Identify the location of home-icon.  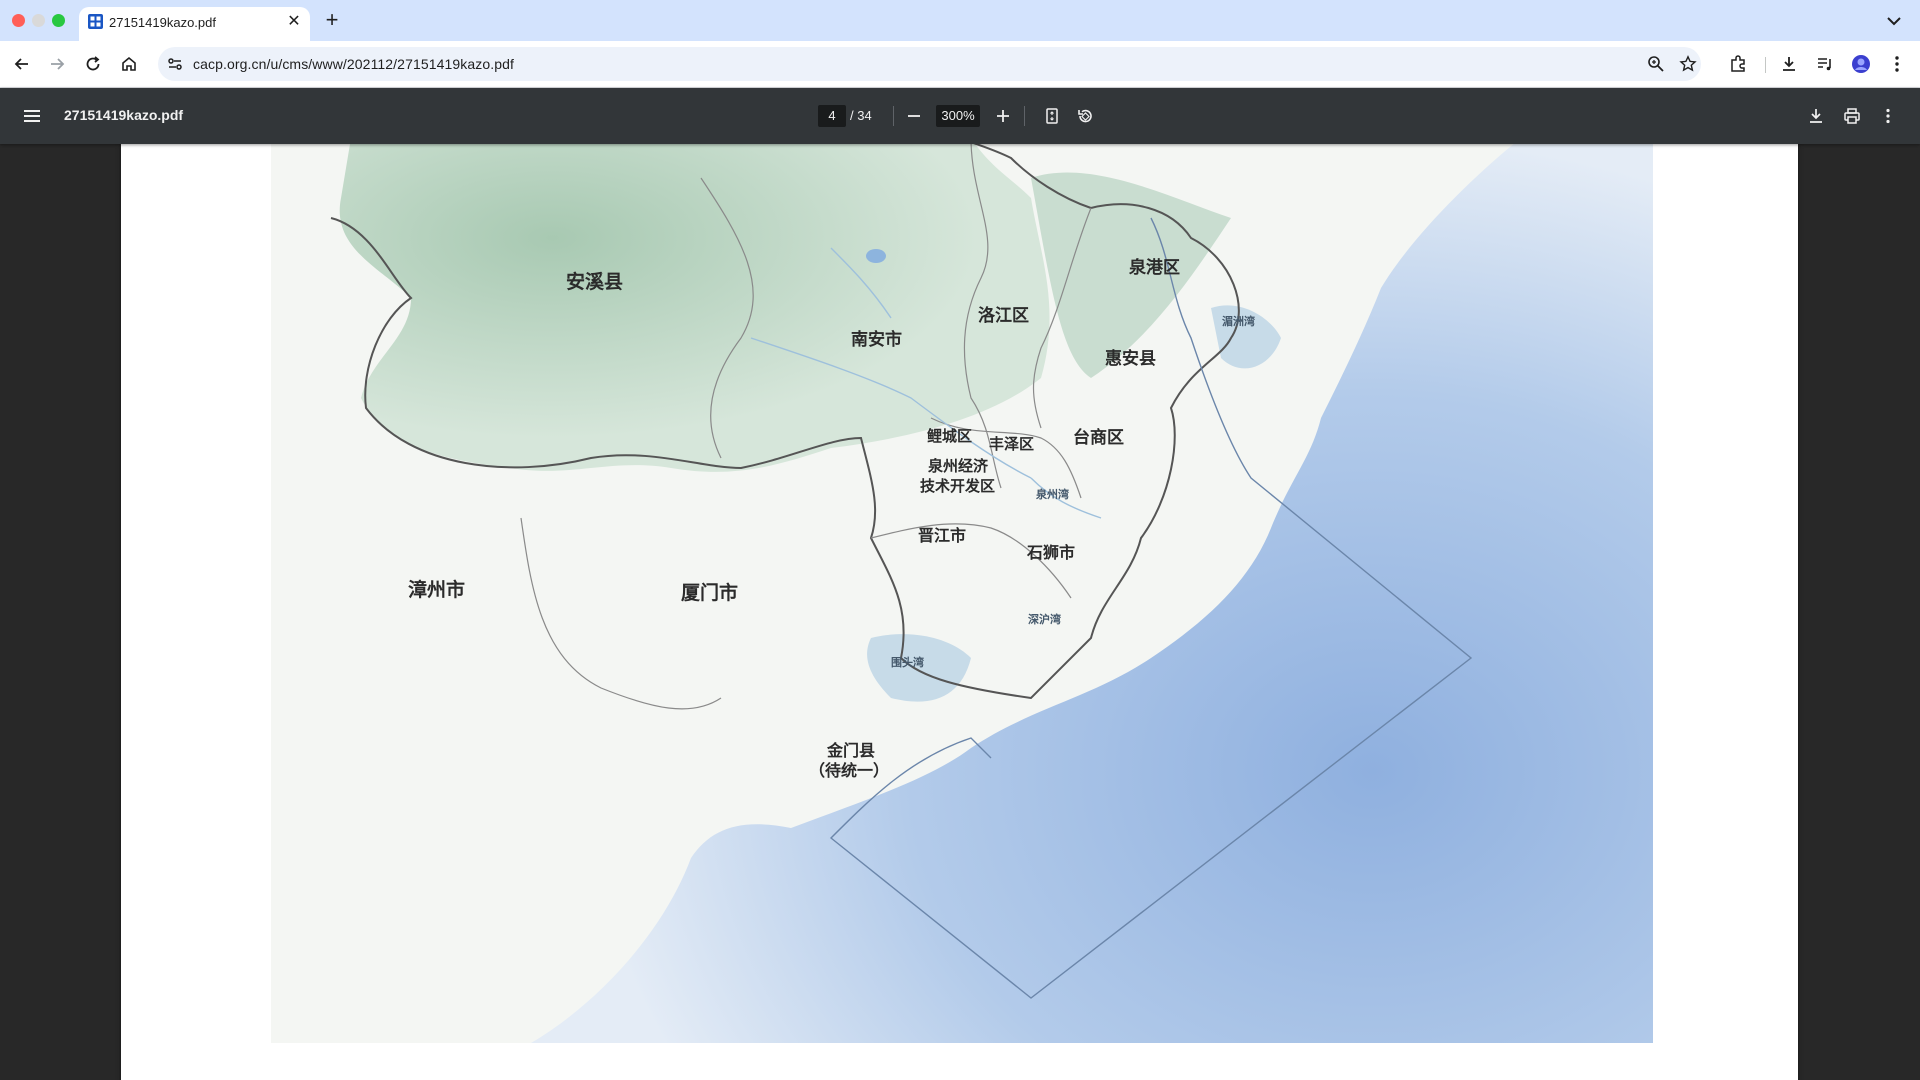
(129, 63).